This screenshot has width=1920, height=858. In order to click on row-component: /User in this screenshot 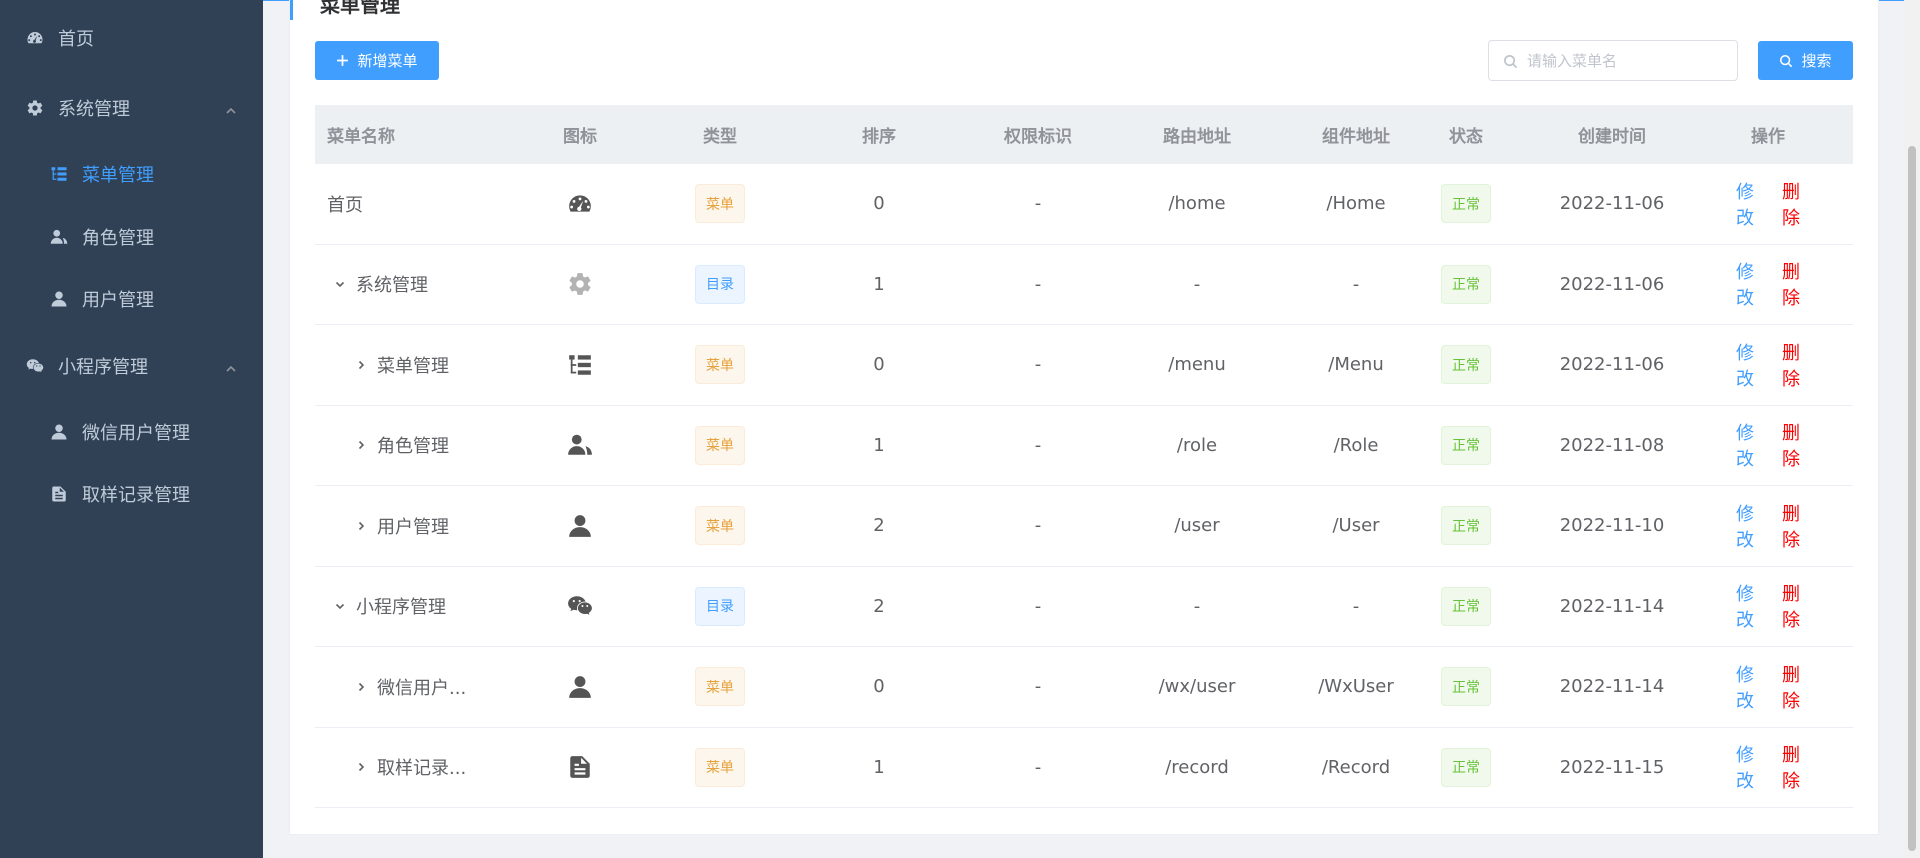, I will do `click(1356, 526)`.